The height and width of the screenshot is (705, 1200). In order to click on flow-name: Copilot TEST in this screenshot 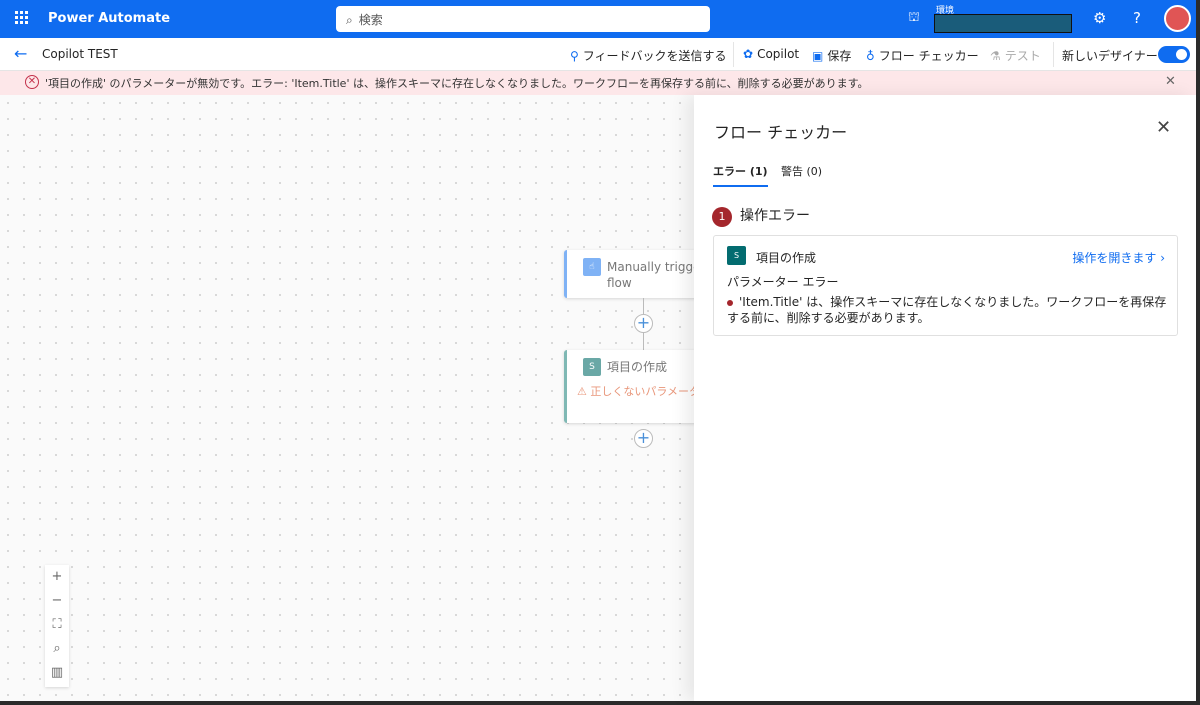, I will do `click(80, 54)`.